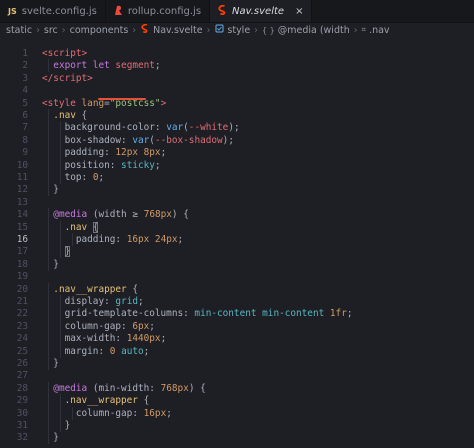 Image resolution: width=474 pixels, height=448 pixels. I want to click on selector-icon: ⌗, so click(364, 29).